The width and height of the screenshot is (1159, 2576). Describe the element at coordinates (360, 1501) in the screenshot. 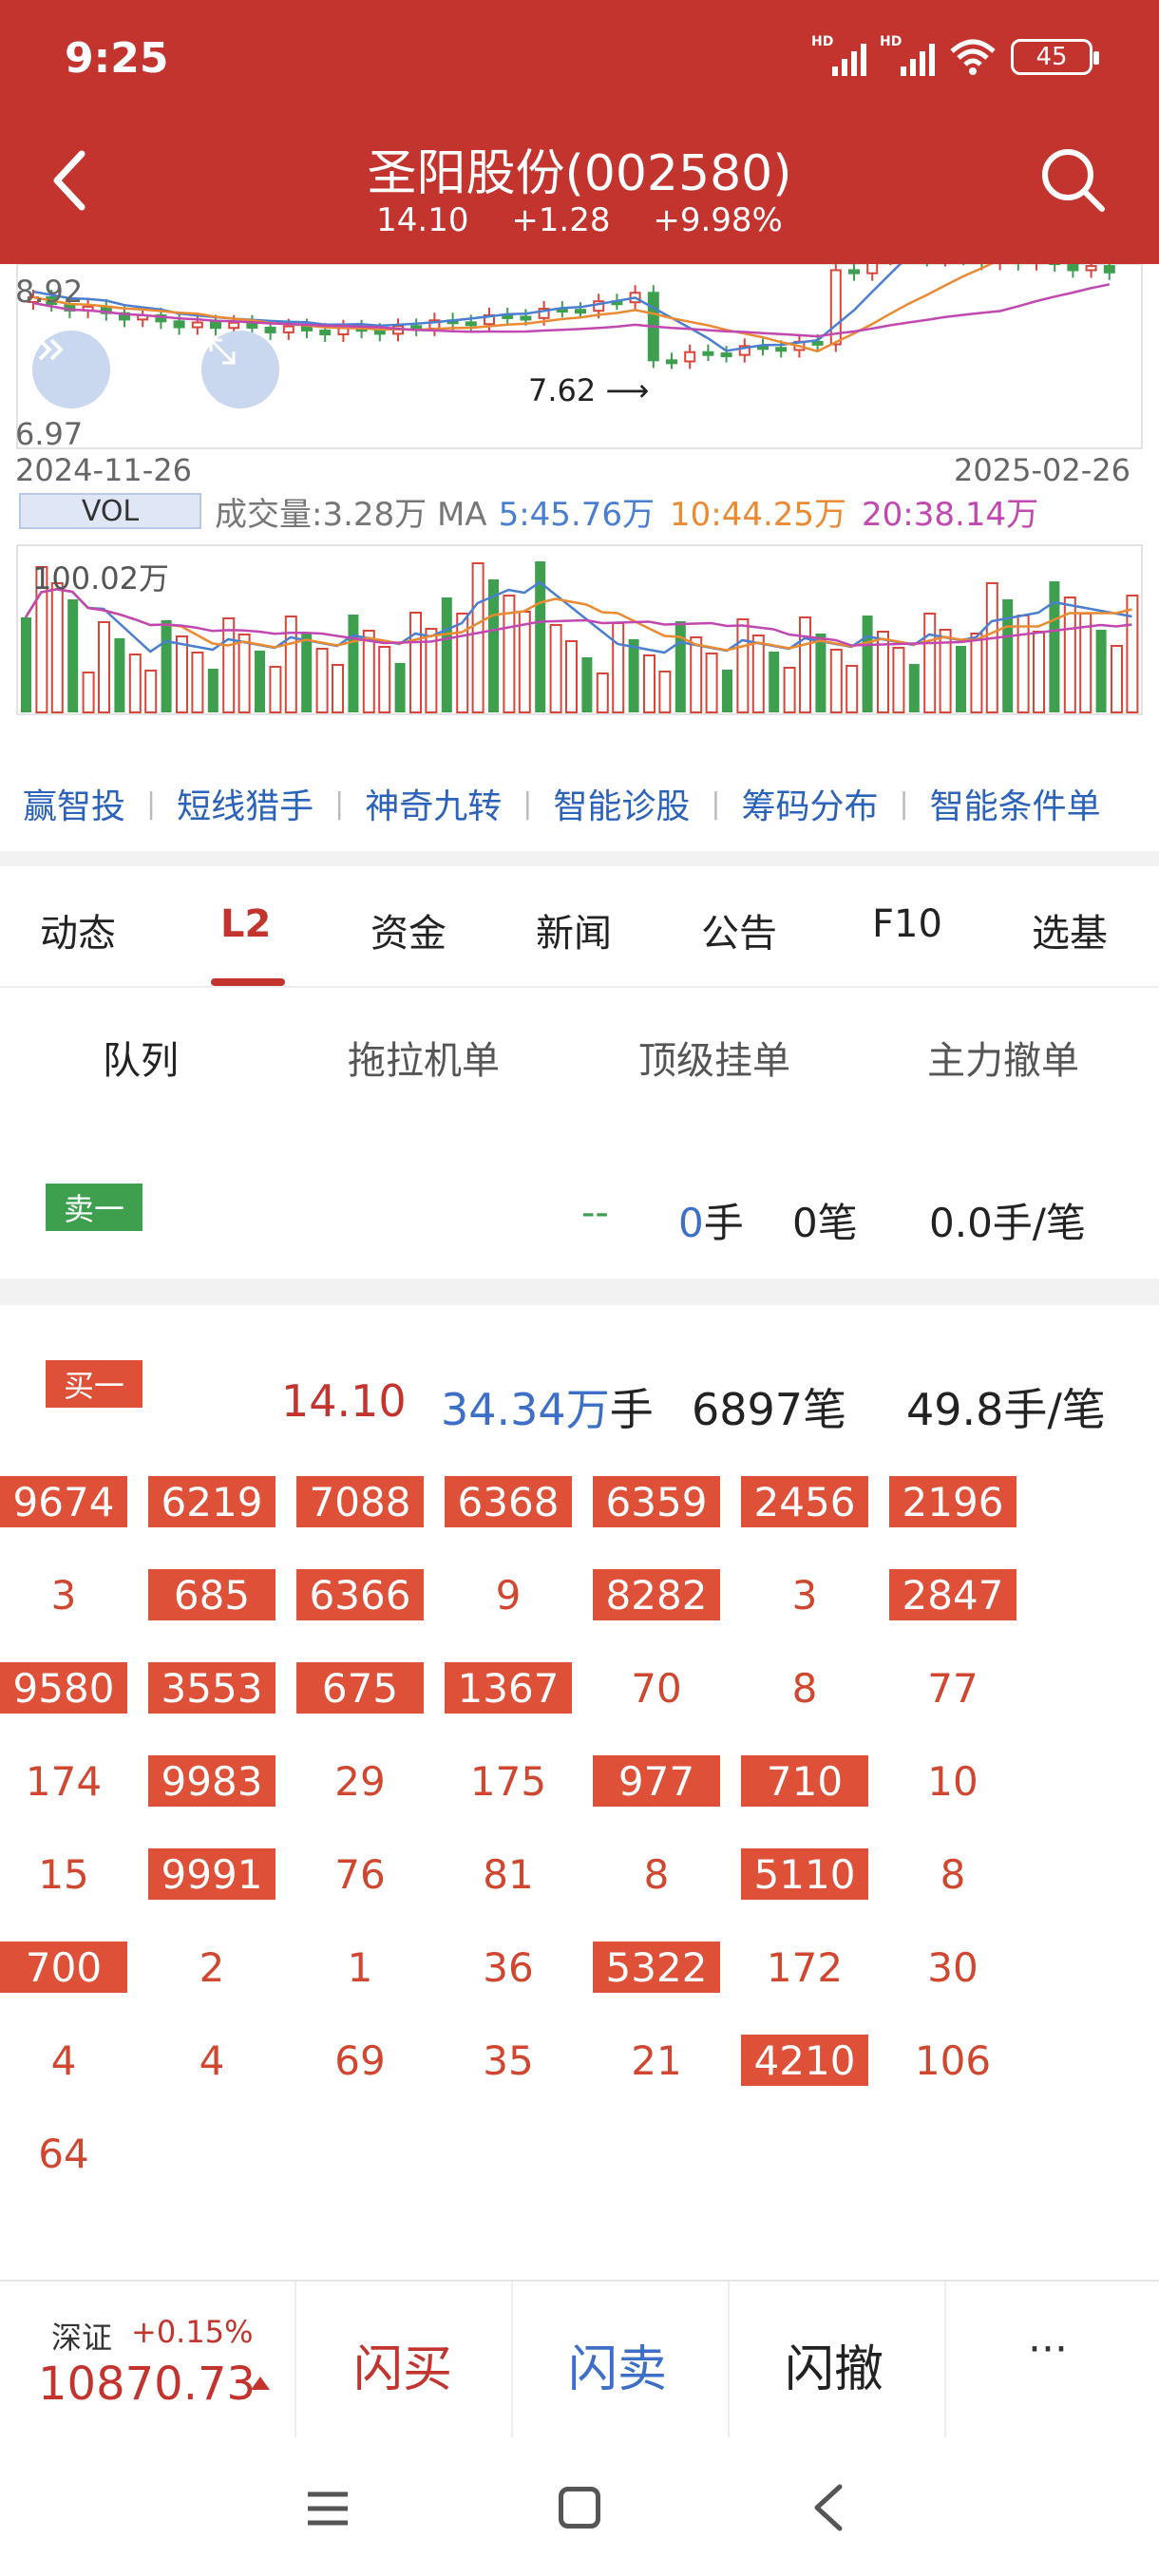

I see `queue-order-cell: 7088` at that location.